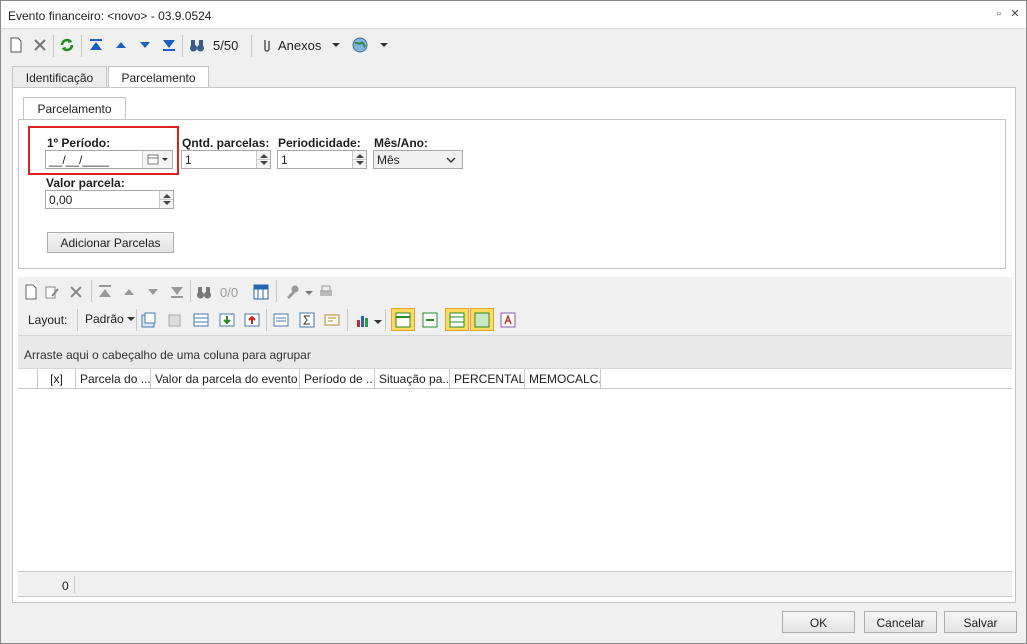 The image size is (1027, 644). What do you see at coordinates (109, 199) in the screenshot?
I see `installment-value-field: 0,00` at bounding box center [109, 199].